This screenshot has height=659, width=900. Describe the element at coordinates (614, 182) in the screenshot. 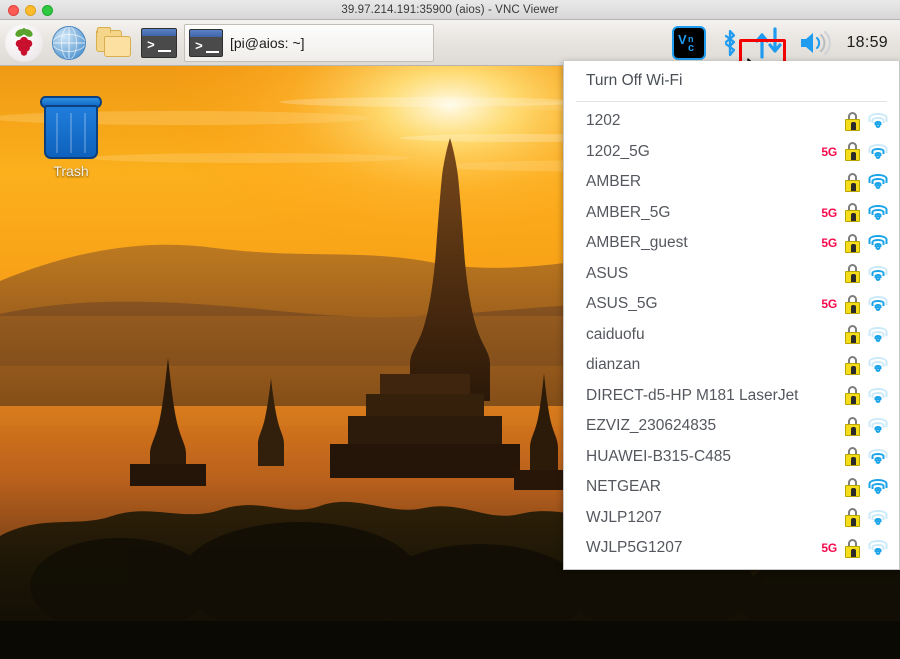

I see `wifi-network-ssid: AMBER` at that location.